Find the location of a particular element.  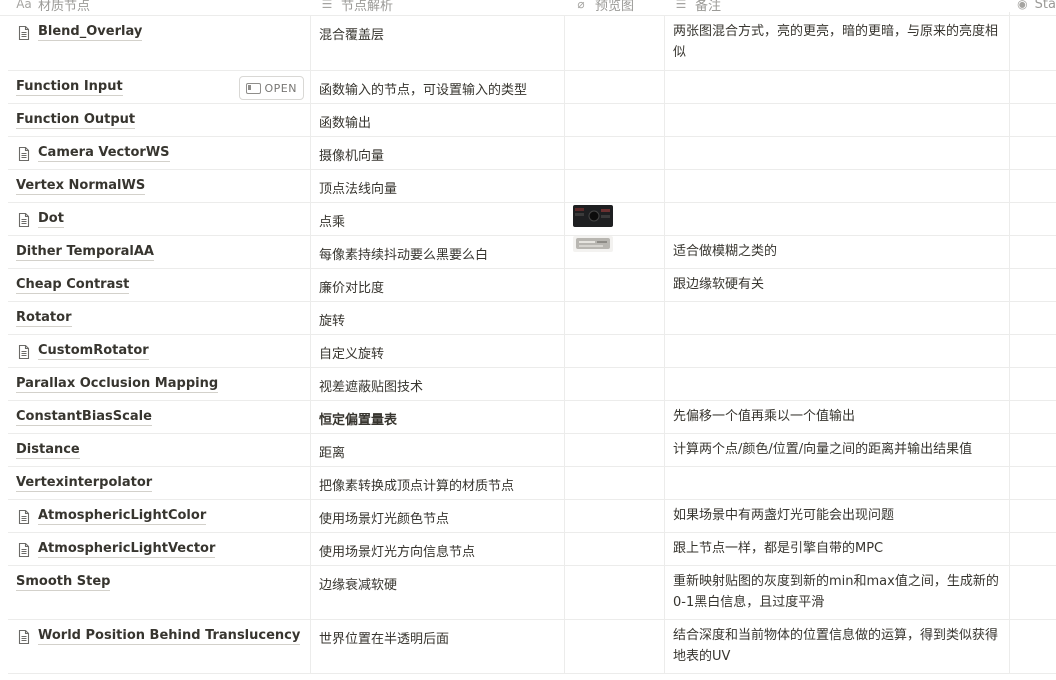

cell-name: Function Input OPEN is located at coordinates (159, 86).